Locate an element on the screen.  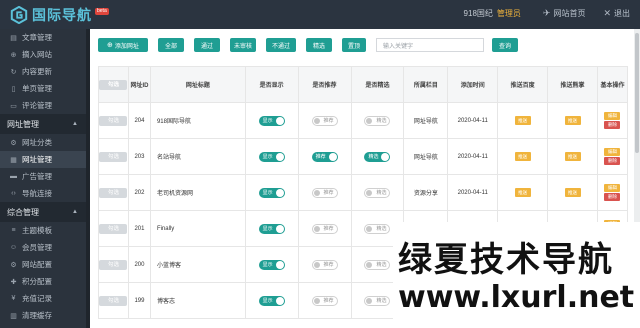
recommend-cell: 推荐 is located at coordinates (324, 264).